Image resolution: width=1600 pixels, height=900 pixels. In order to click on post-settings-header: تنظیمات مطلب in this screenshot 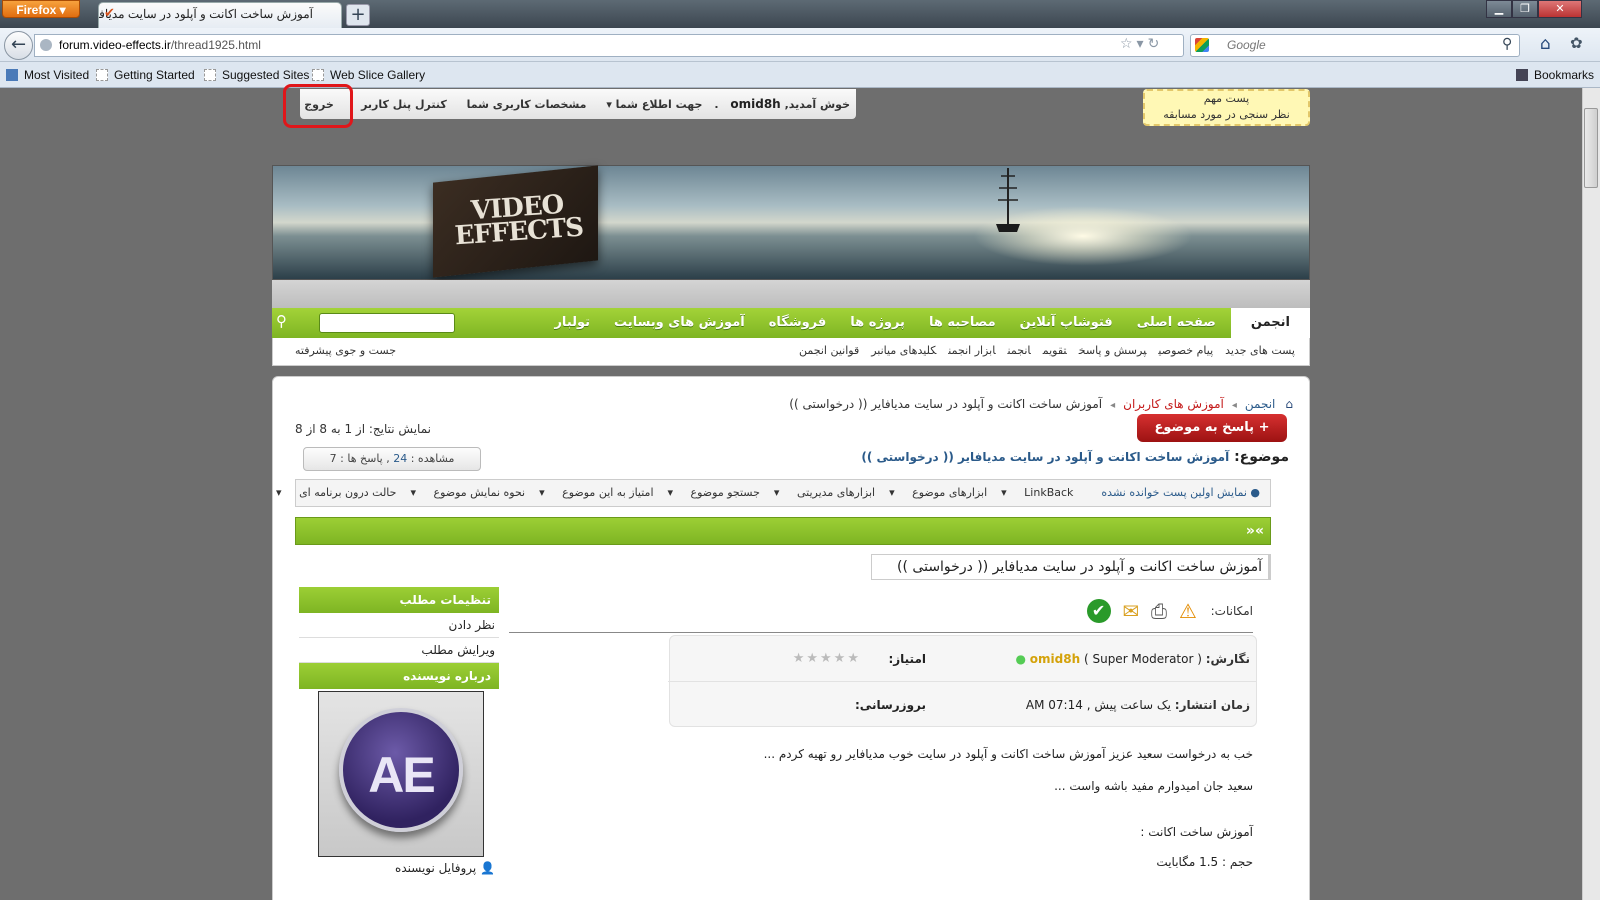, I will do `click(399, 600)`.